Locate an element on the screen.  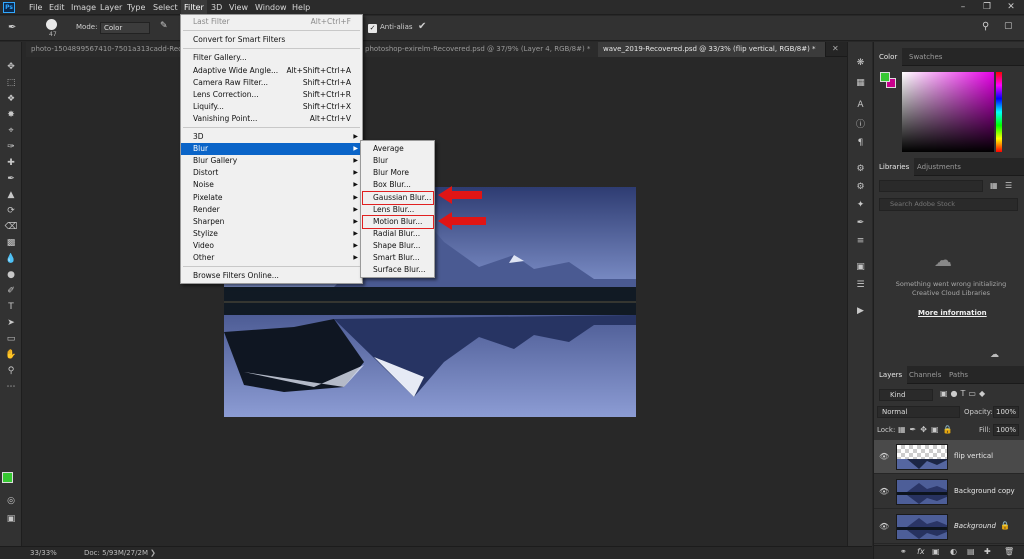
navigator-icon: ❋ is located at coordinates (860, 63).